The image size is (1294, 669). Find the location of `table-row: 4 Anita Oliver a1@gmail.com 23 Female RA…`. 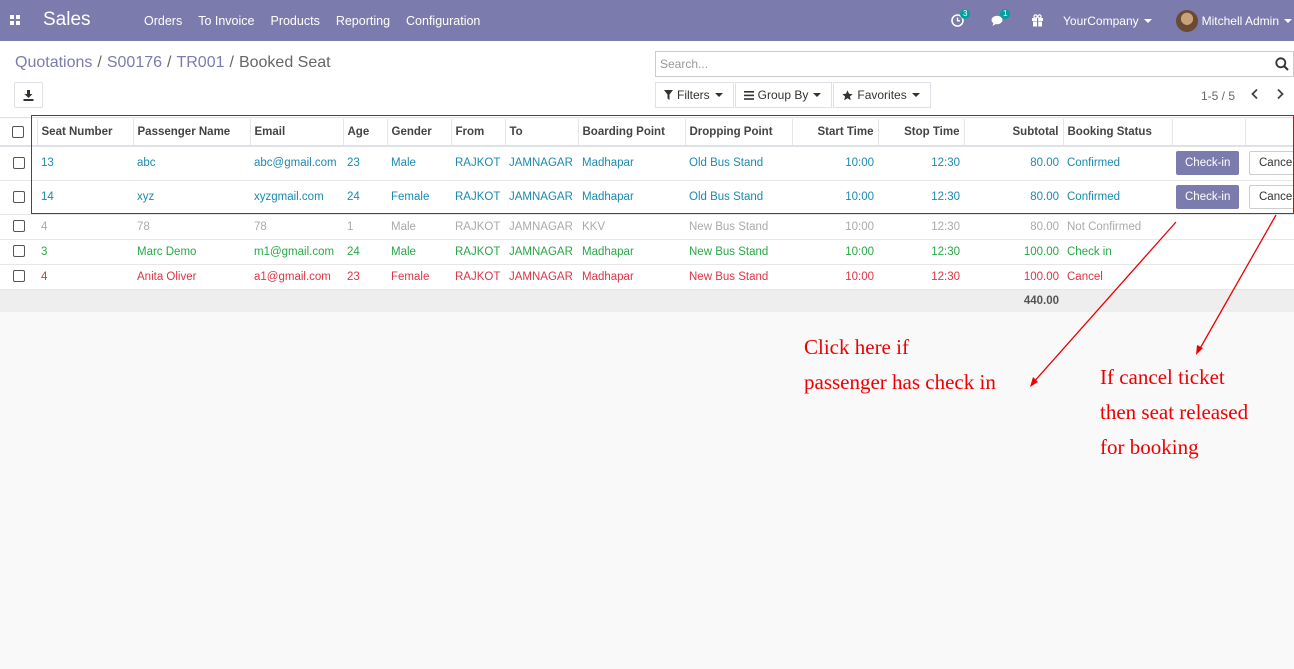

table-row: 4 Anita Oliver a1@gmail.com 23 Female RA… is located at coordinates (647, 277).